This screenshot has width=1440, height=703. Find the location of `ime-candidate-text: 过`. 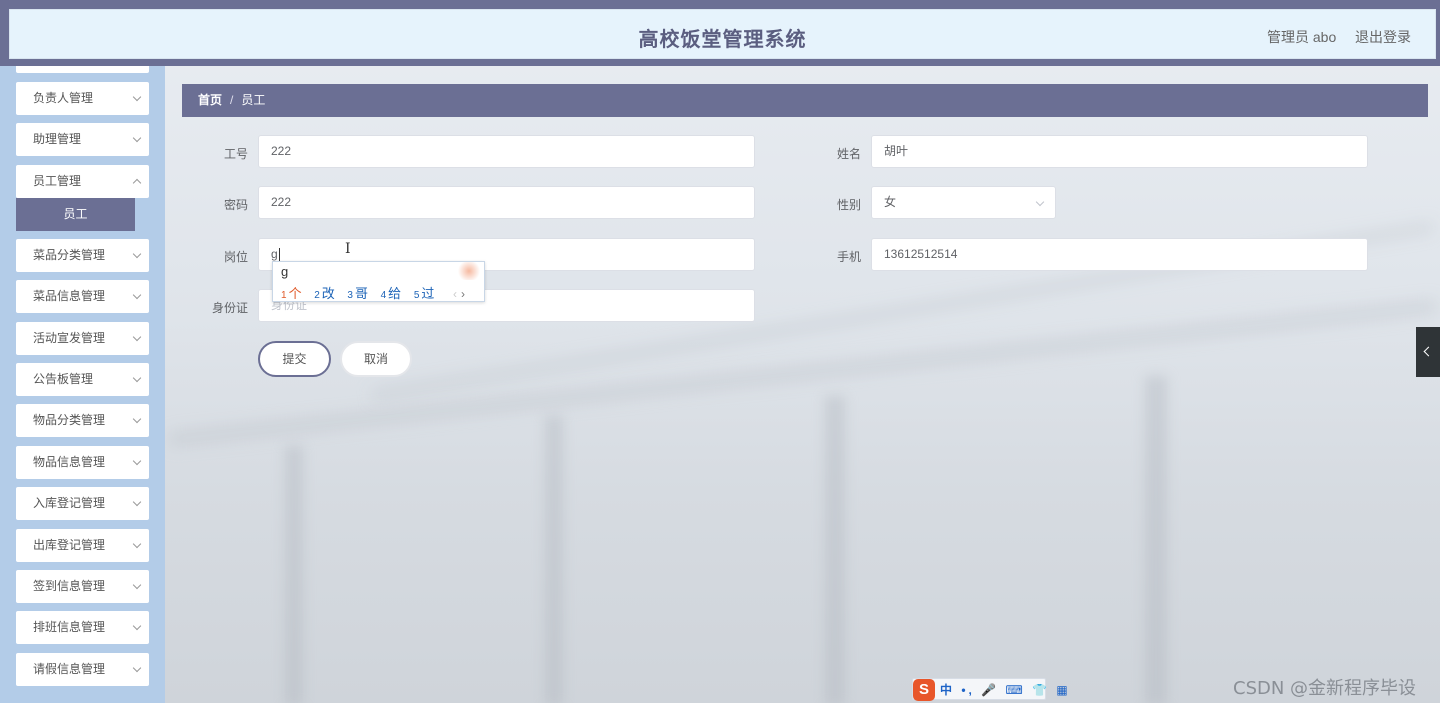

ime-candidate-text: 过 is located at coordinates (428, 293).